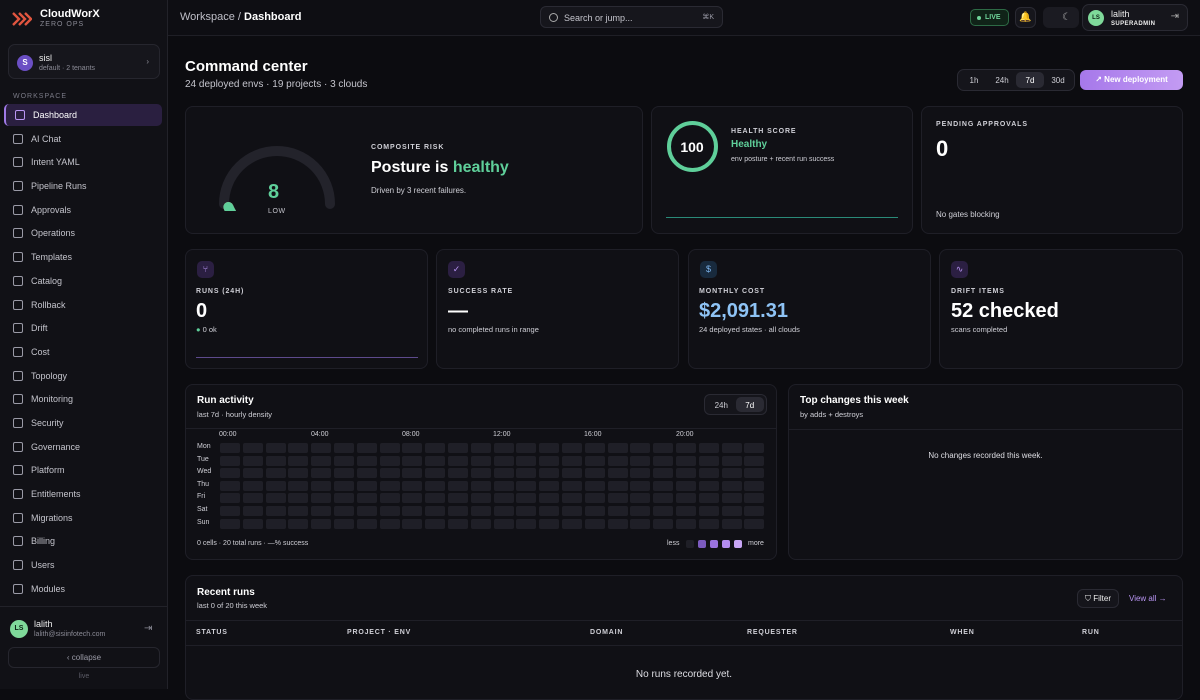 The width and height of the screenshot is (1200, 700). What do you see at coordinates (557, 309) in the screenshot?
I see `success-rate-card` at bounding box center [557, 309].